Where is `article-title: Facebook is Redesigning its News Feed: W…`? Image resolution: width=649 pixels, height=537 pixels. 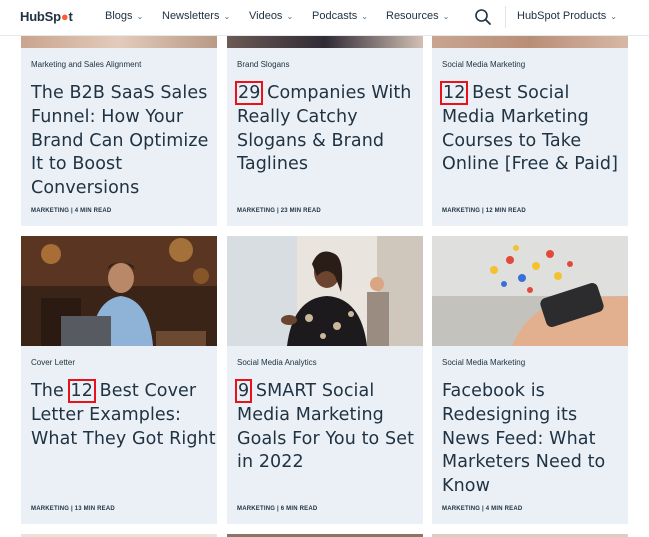
article-title: Facebook is Redesigning its News Feed: W… is located at coordinates (535, 439).